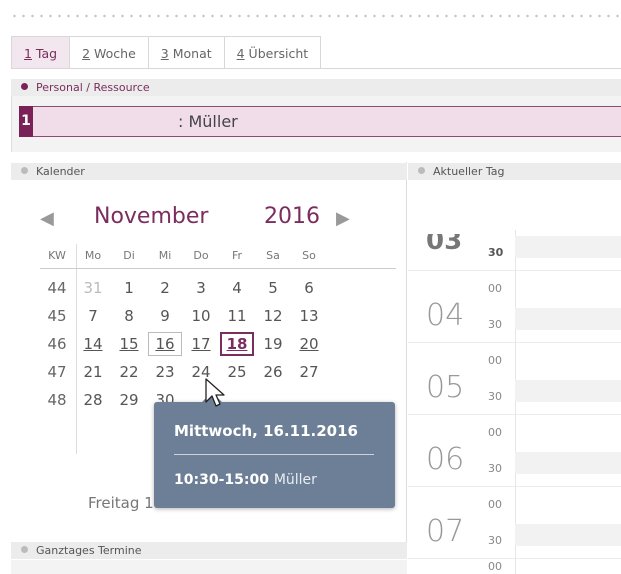  Describe the element at coordinates (445, 315) in the screenshot. I see `hour-label: 04` at that location.